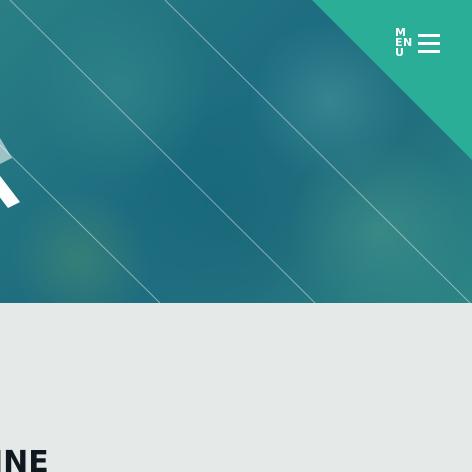 This screenshot has height=472, width=472. I want to click on menu-button: MENU, so click(417, 42).